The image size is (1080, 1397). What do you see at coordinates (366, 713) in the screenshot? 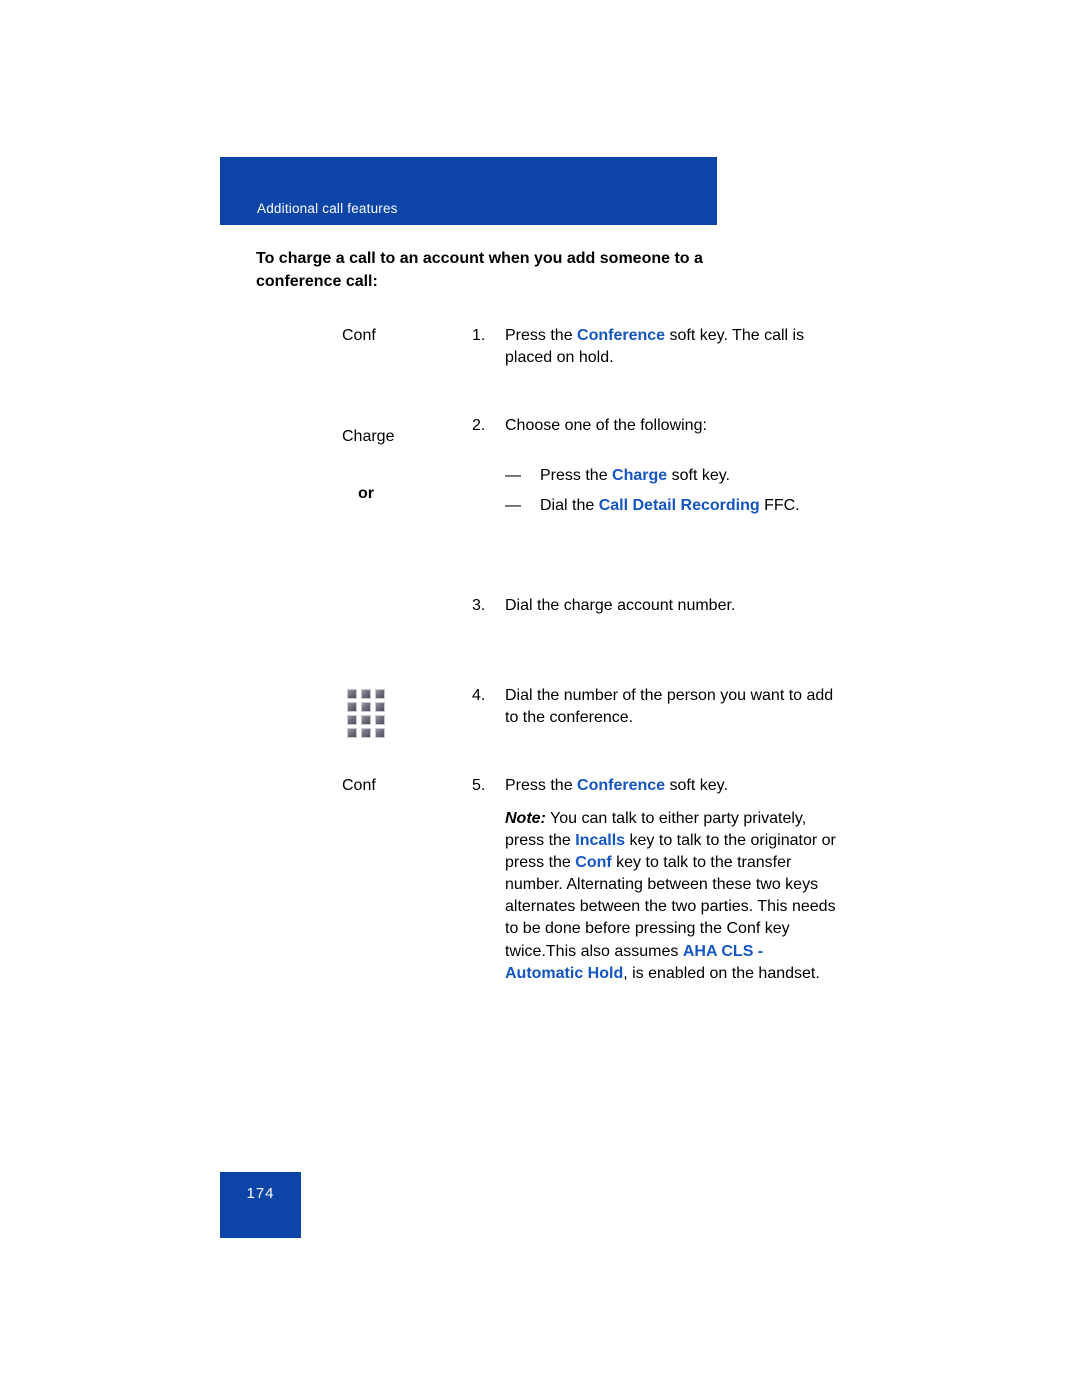
I see `dialpad-icon` at bounding box center [366, 713].